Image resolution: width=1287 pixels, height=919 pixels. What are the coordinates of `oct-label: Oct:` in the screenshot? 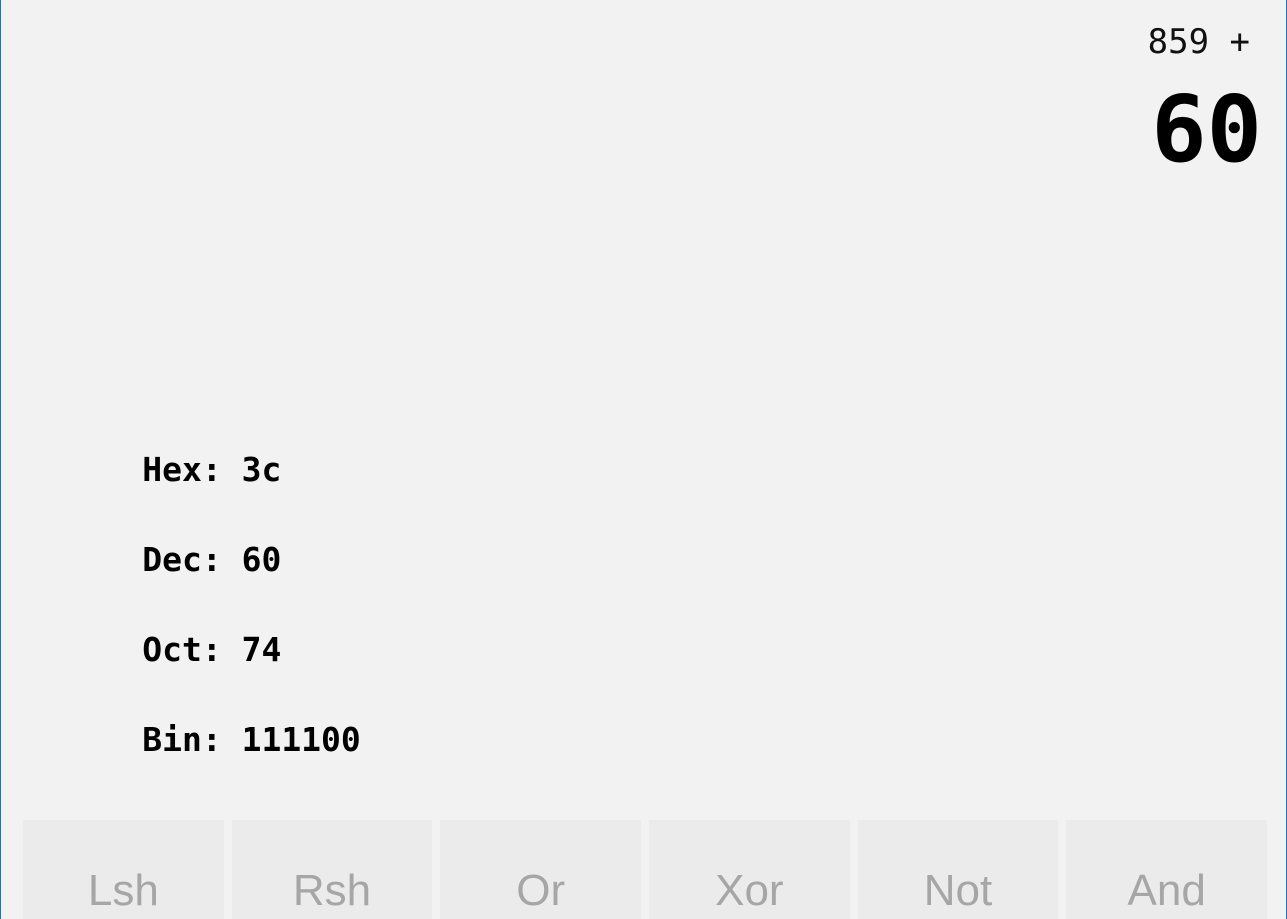 It's located at (182, 649).